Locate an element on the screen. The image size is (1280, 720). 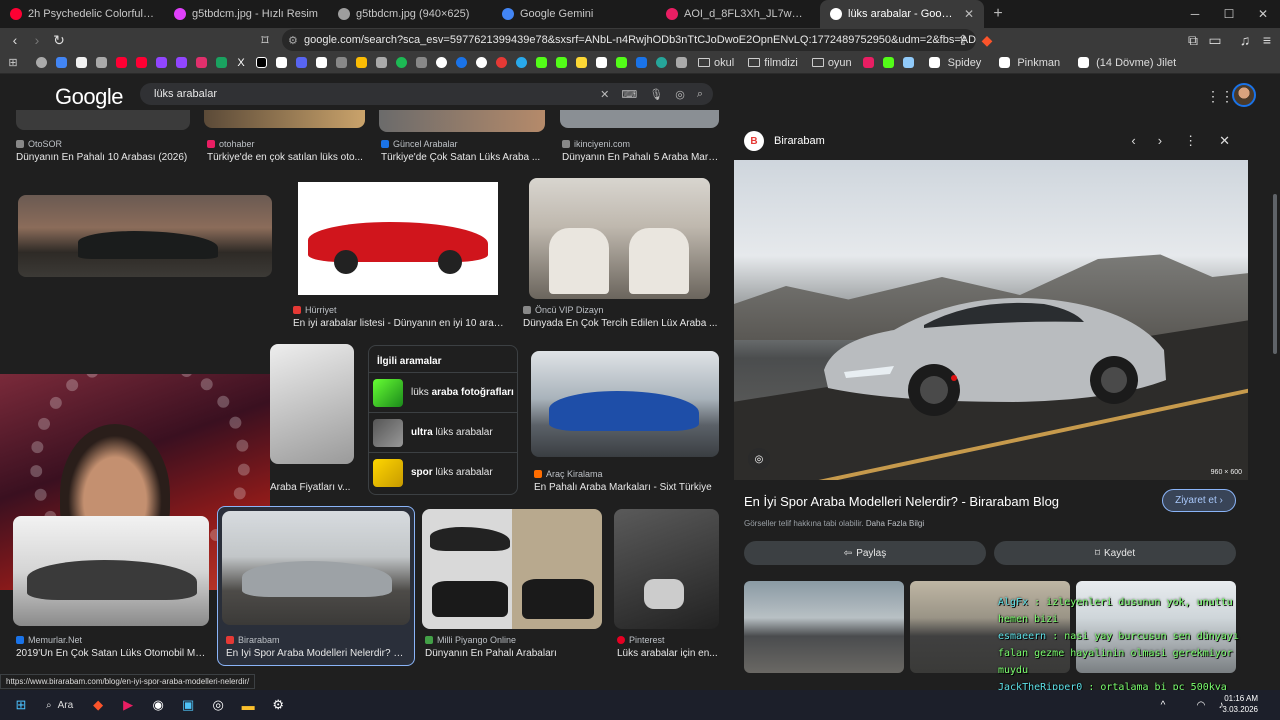
browser-tab: g5tbdcm.jpg - Hızlı Resim is located at coordinates (246, 14).